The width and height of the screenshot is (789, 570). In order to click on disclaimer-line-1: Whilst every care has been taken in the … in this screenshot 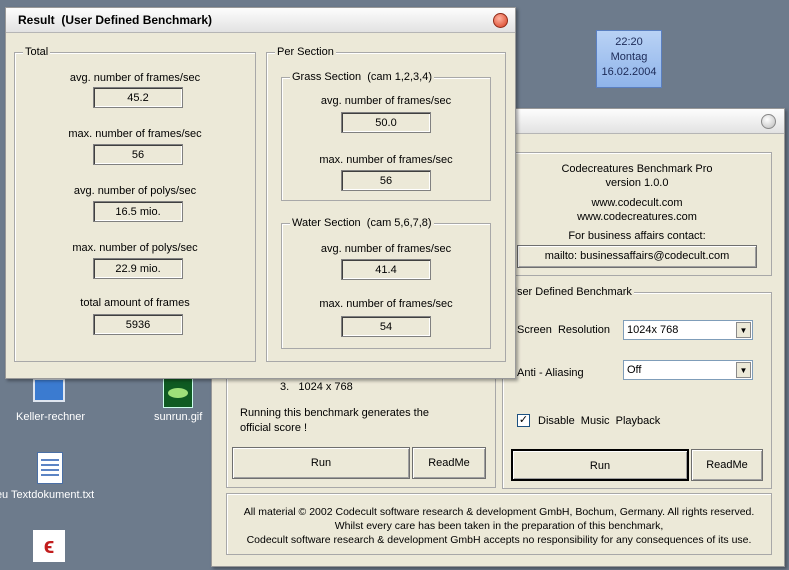, I will do `click(499, 526)`.